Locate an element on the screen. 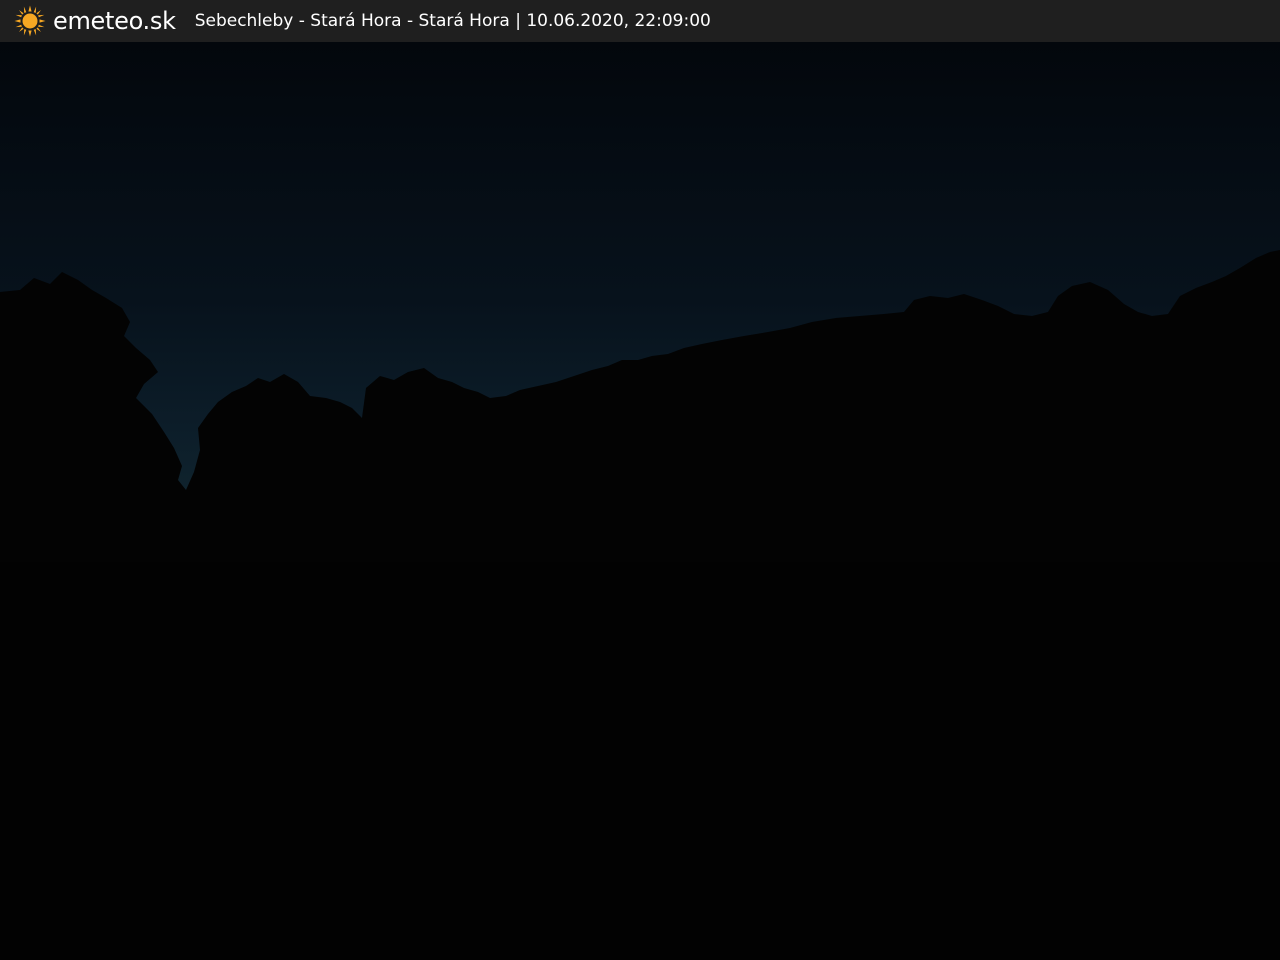 Image resolution: width=1280 pixels, height=960 pixels. brand-name: emeteo.sk is located at coordinates (114, 21).